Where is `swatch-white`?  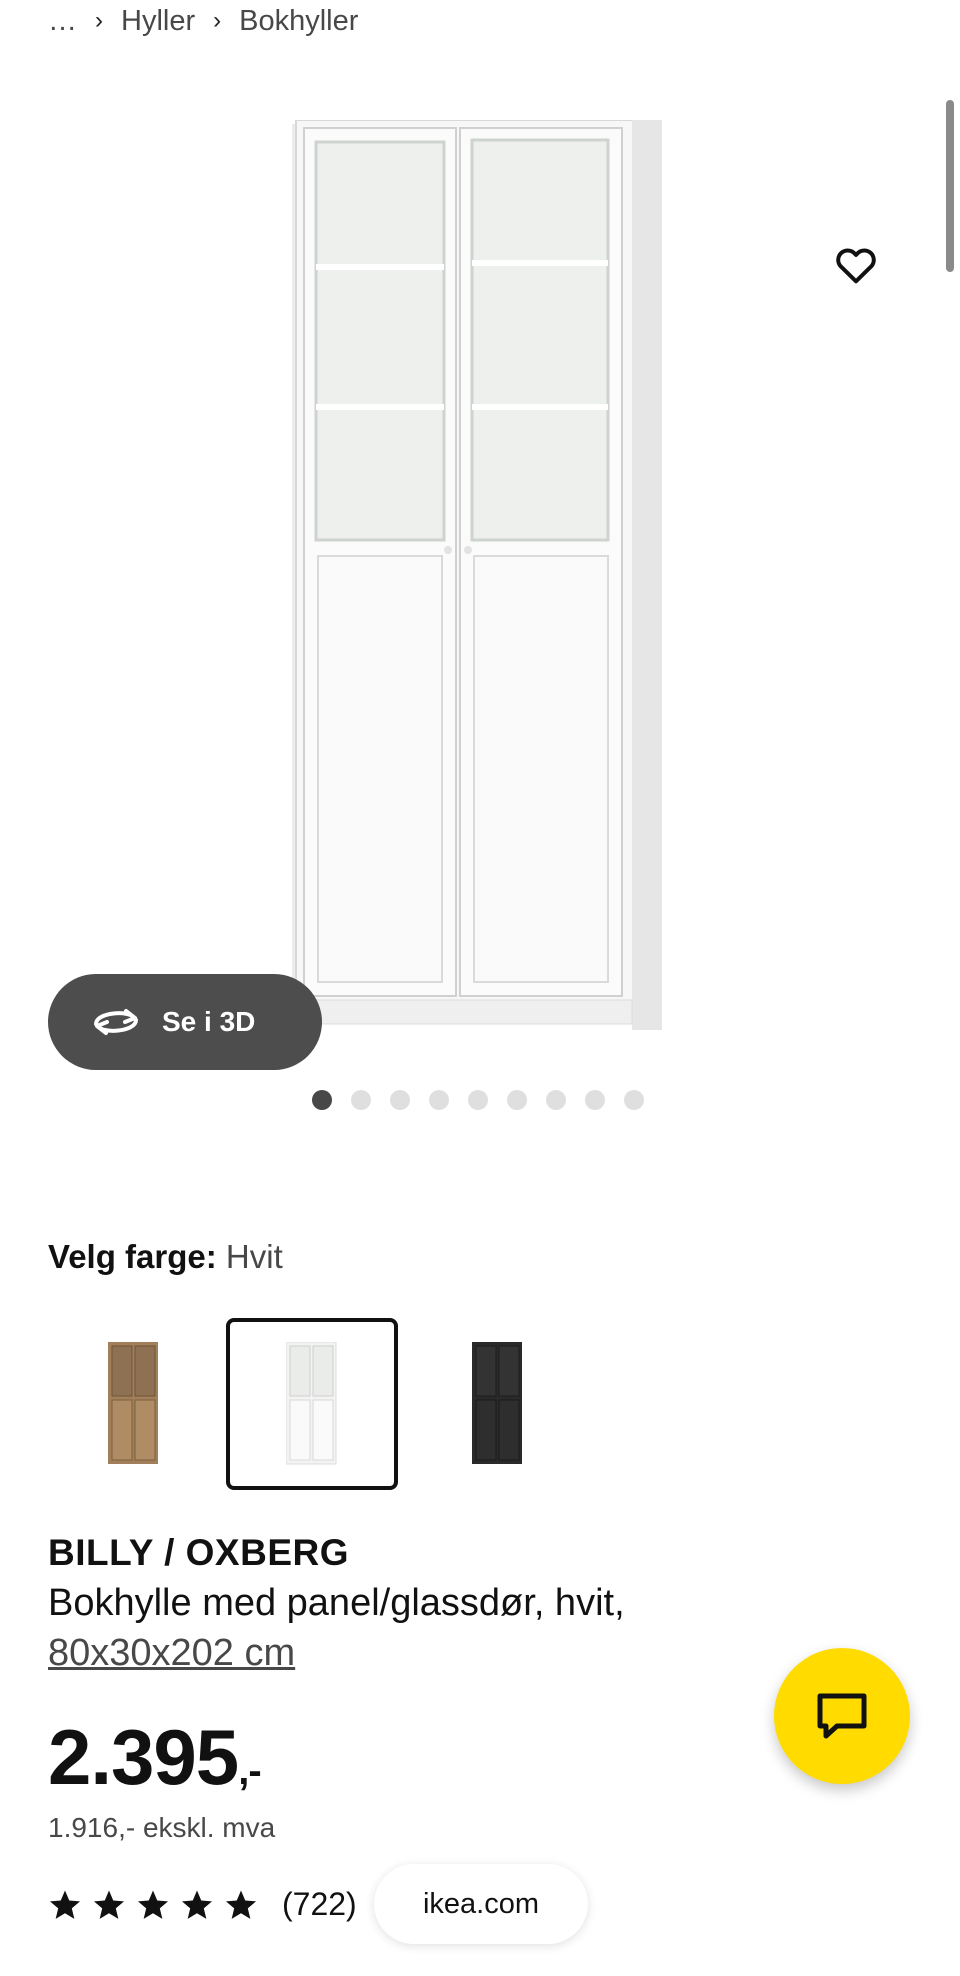
swatch-white is located at coordinates (312, 1404).